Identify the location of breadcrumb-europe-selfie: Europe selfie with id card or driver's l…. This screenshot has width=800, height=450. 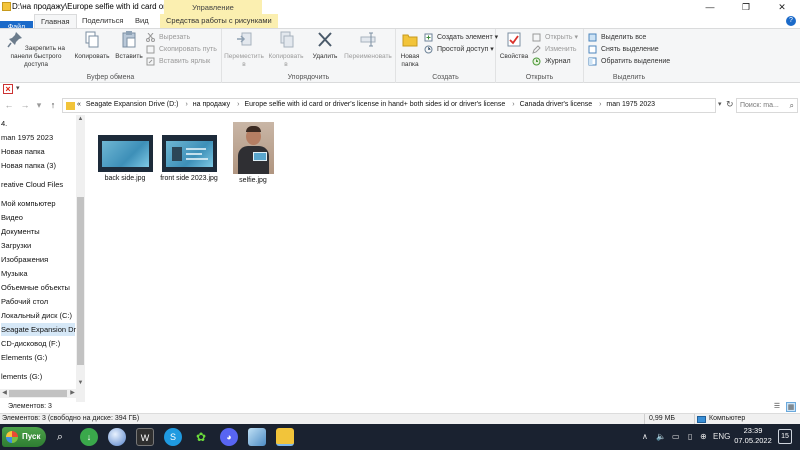
(374, 104).